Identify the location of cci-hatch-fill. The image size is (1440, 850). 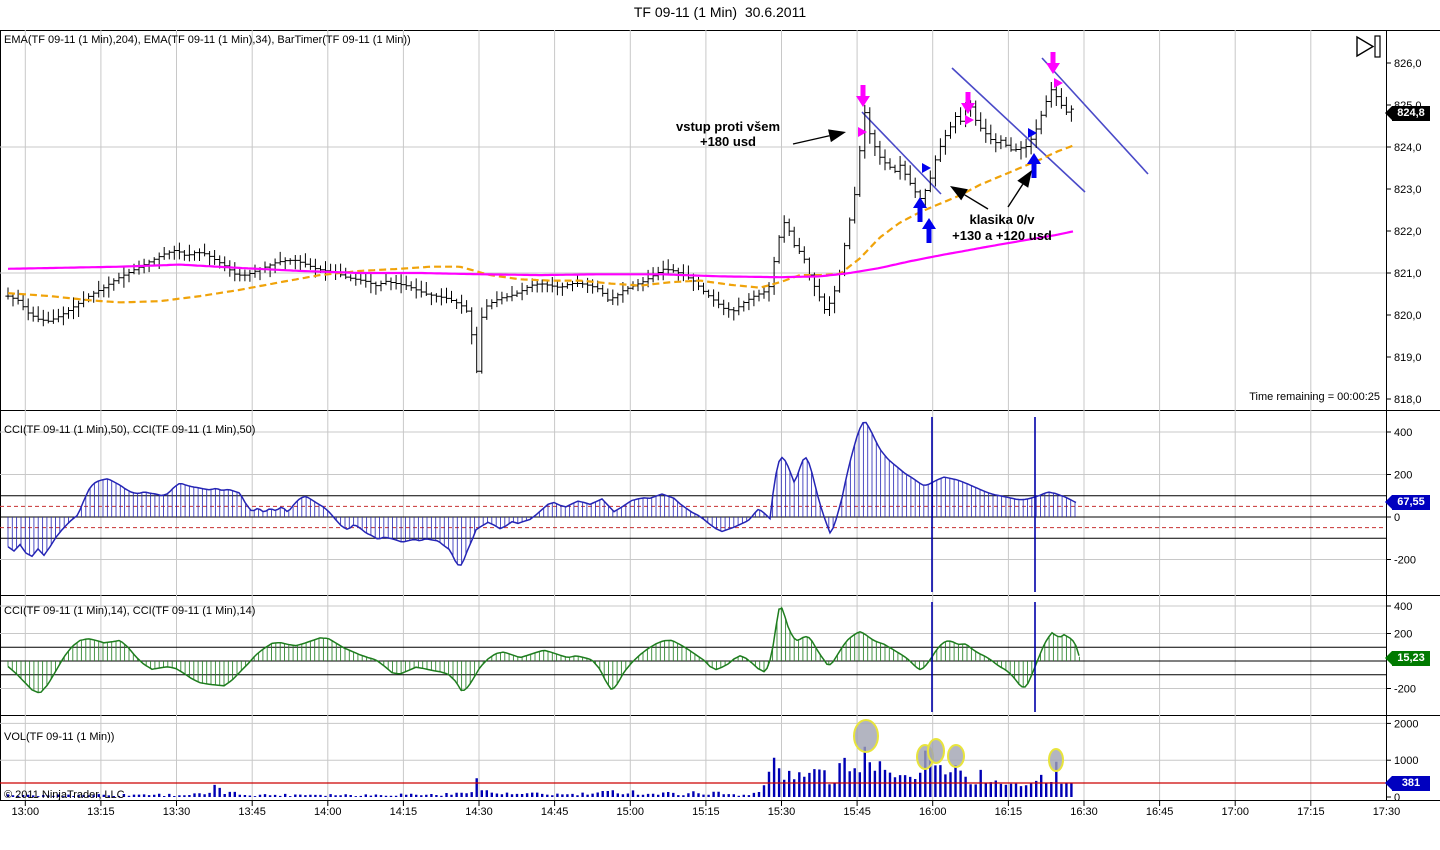
(543, 649).